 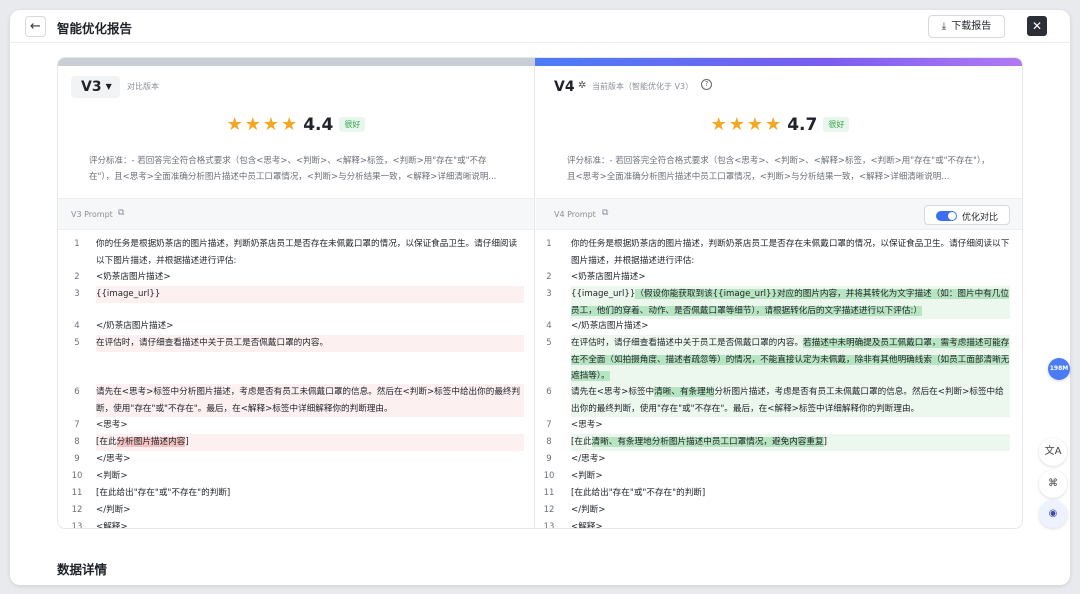 What do you see at coordinates (603, 294) in the screenshot?
I see `line-text-before: {{image_url}}` at bounding box center [603, 294].